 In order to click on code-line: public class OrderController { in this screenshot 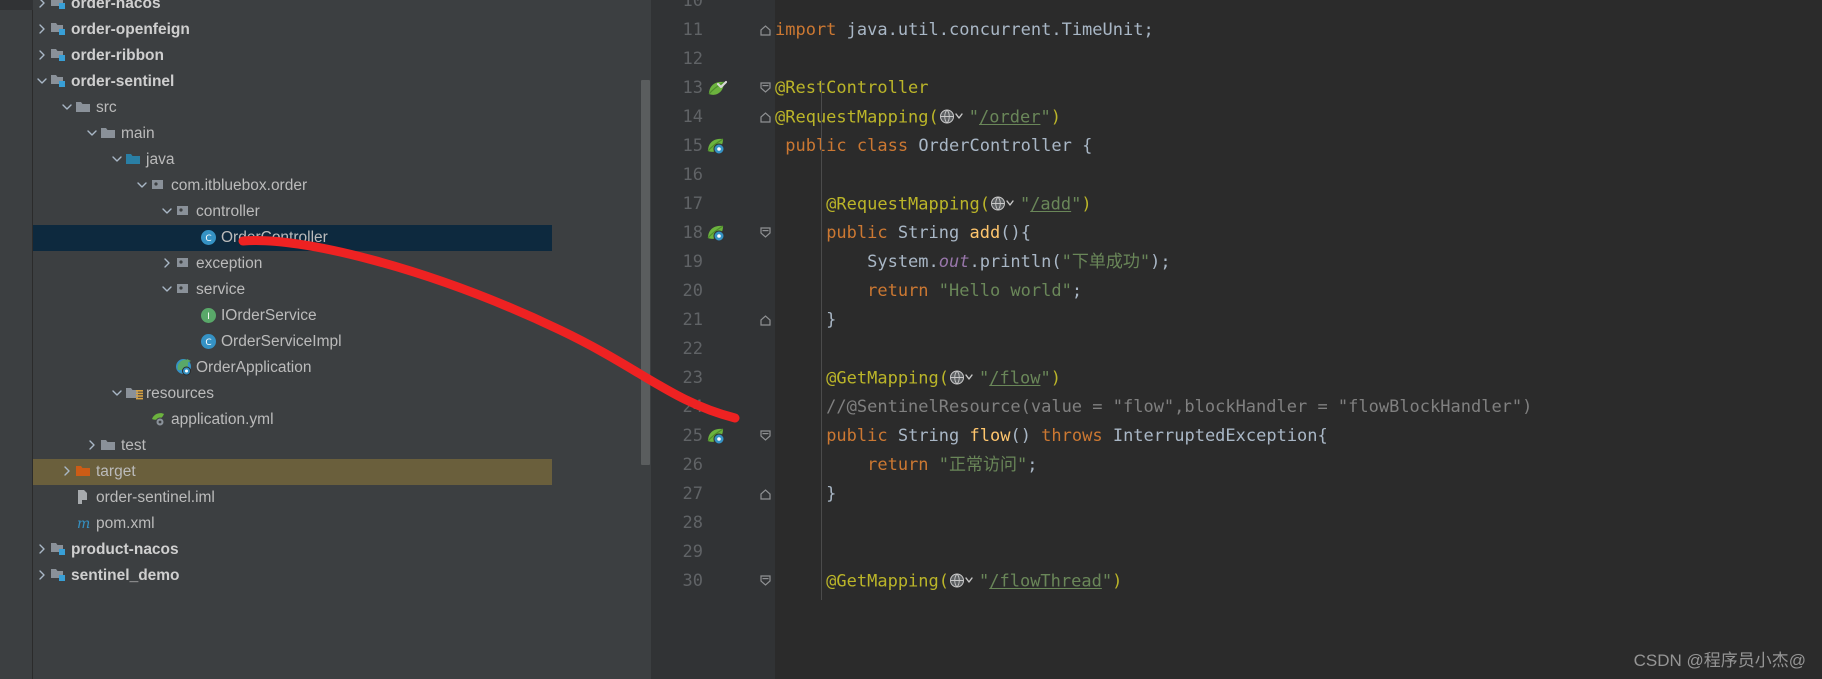, I will do `click(1298, 146)`.